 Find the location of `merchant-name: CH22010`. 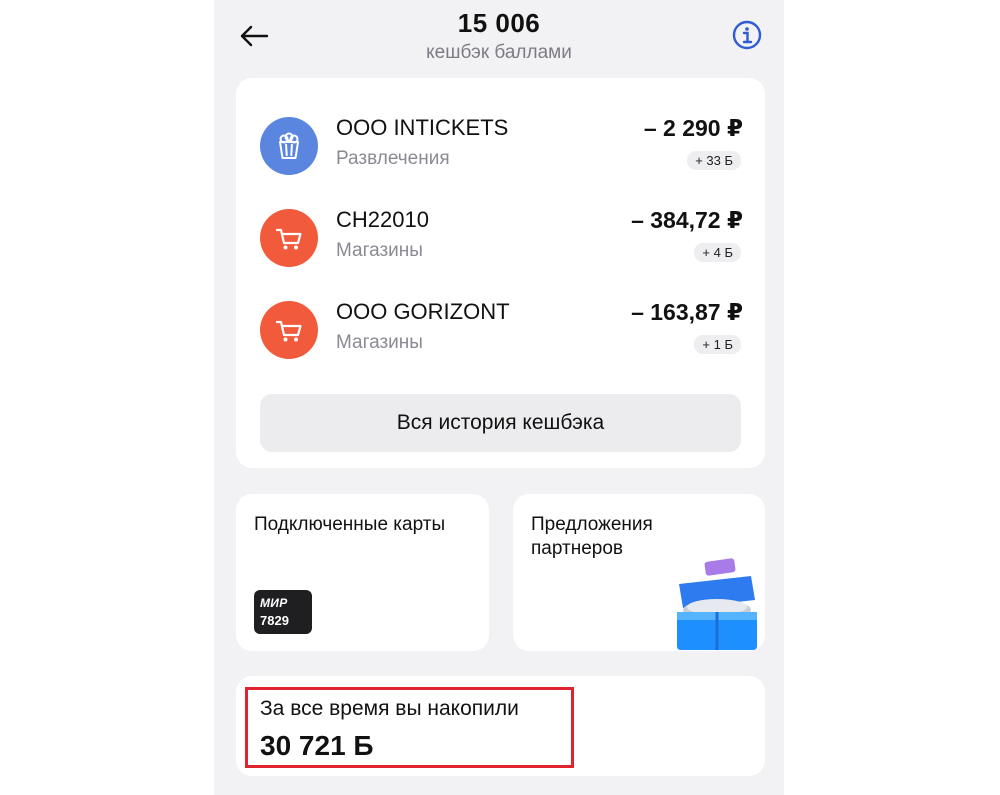

merchant-name: CH22010 is located at coordinates (382, 219).